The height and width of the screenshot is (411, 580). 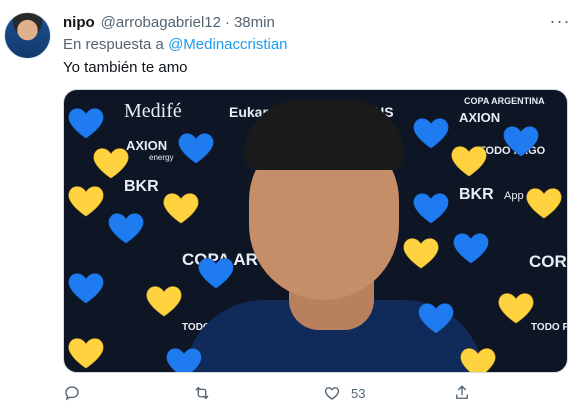 I want to click on like-button: 53, so click(x=344, y=393).